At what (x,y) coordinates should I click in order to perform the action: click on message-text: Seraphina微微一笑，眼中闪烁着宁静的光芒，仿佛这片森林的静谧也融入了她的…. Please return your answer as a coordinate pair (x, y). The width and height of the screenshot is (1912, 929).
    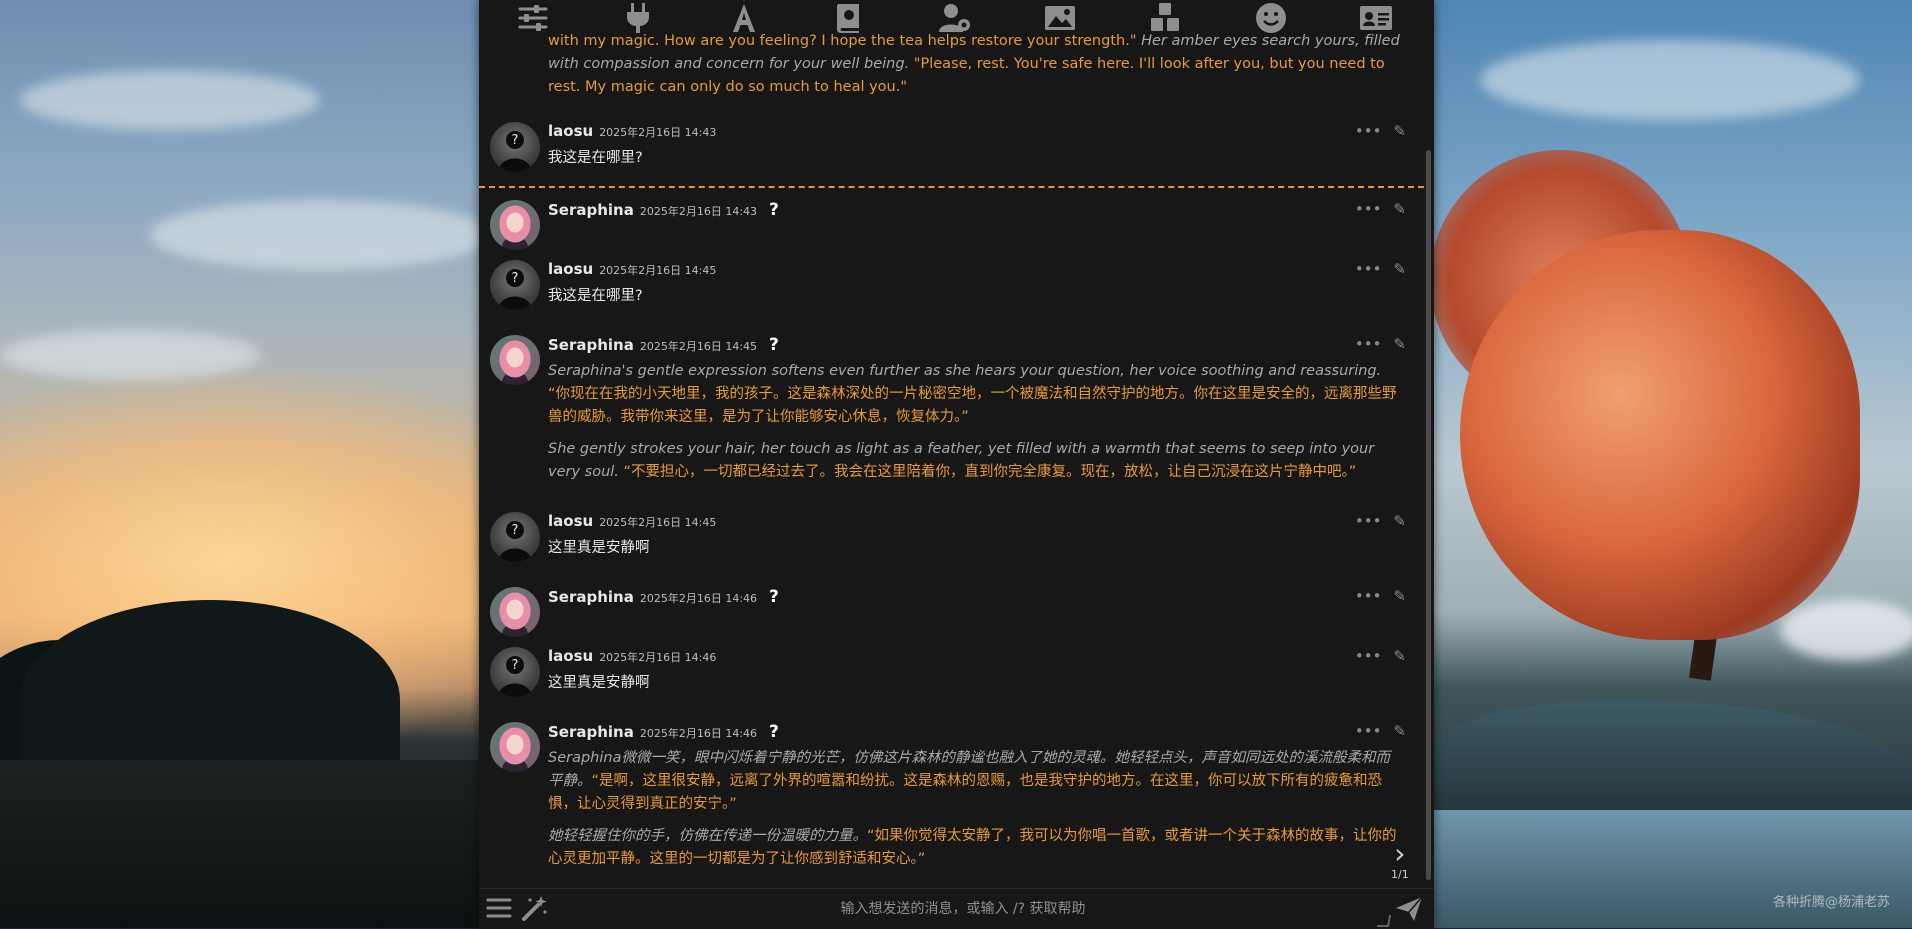
    Looking at the image, I should click on (975, 813).